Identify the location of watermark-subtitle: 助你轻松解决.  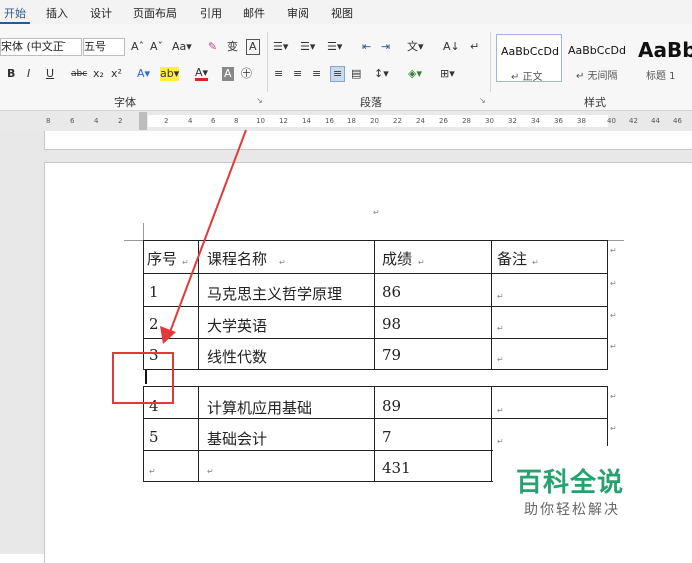
(572, 510).